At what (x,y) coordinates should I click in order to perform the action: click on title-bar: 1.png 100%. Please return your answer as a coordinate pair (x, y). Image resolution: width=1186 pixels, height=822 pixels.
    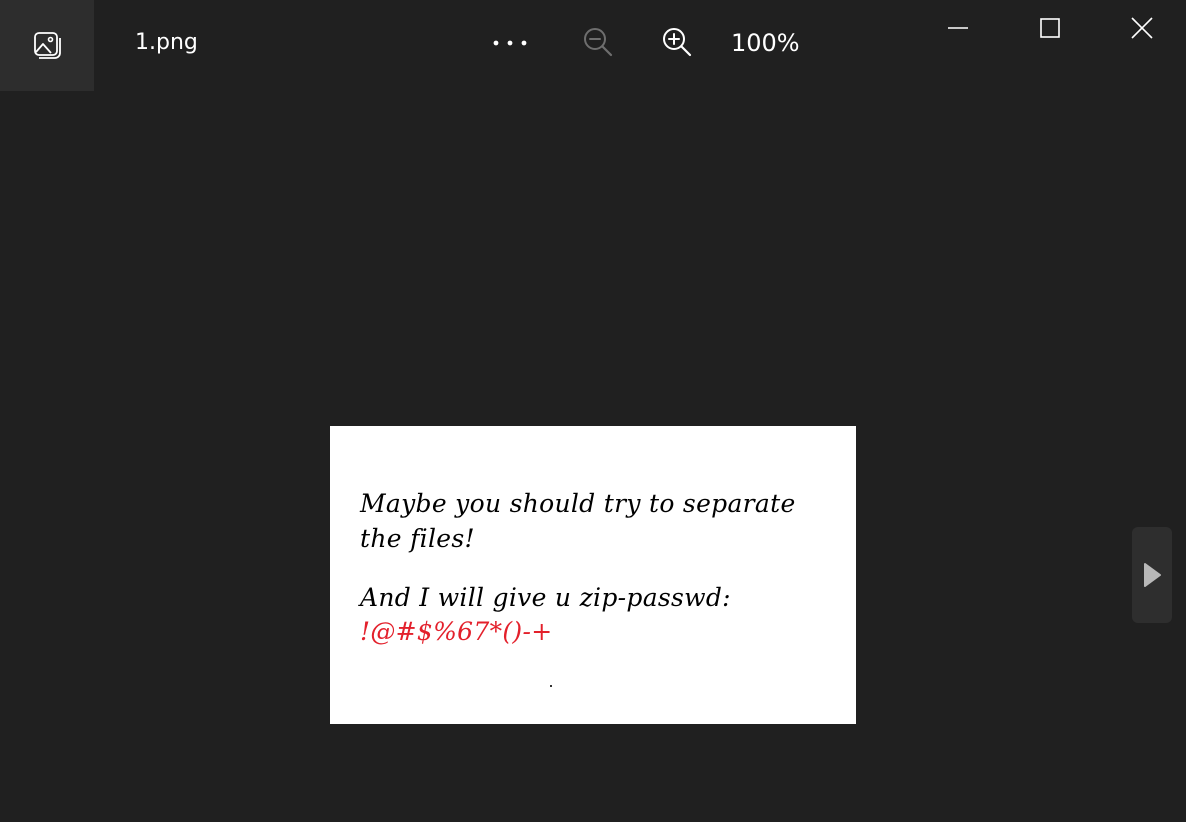
    Looking at the image, I should click on (593, 45).